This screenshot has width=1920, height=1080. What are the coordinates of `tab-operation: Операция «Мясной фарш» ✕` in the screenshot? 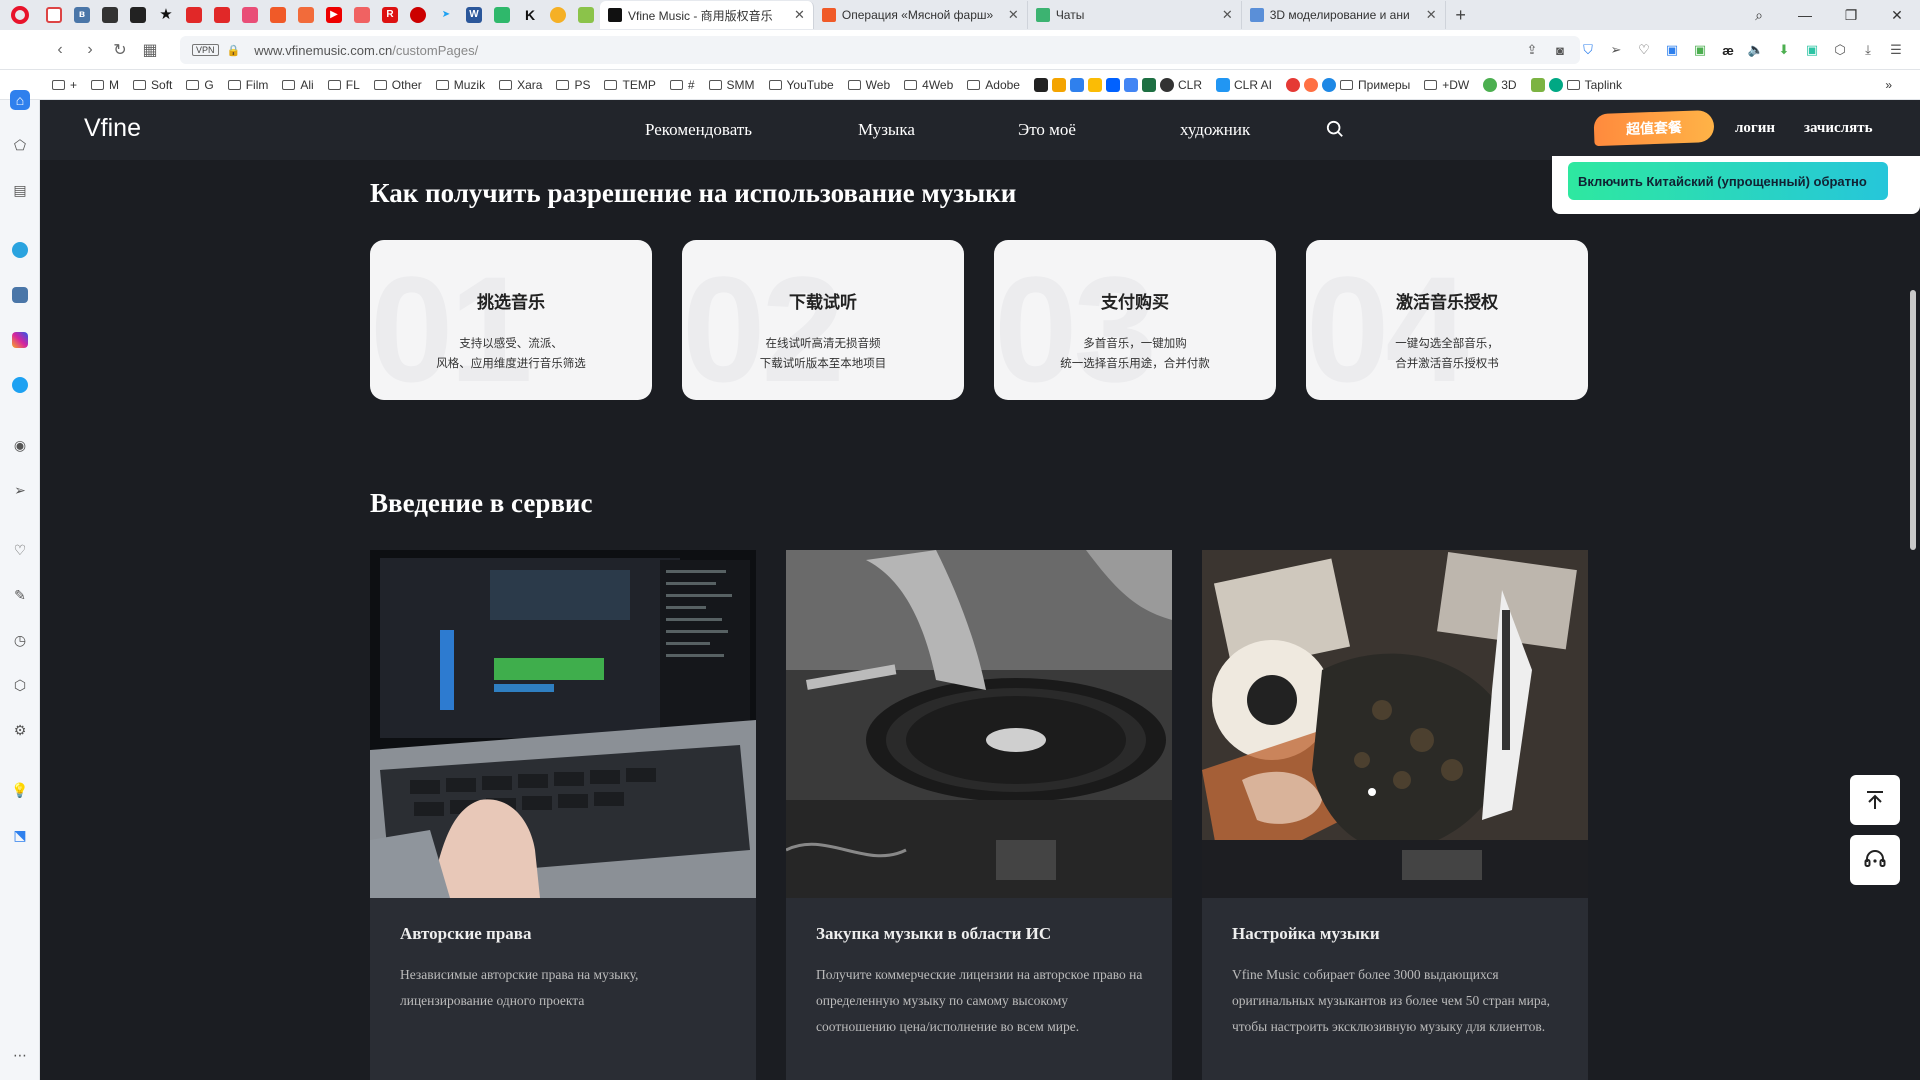 It's located at (921, 15).